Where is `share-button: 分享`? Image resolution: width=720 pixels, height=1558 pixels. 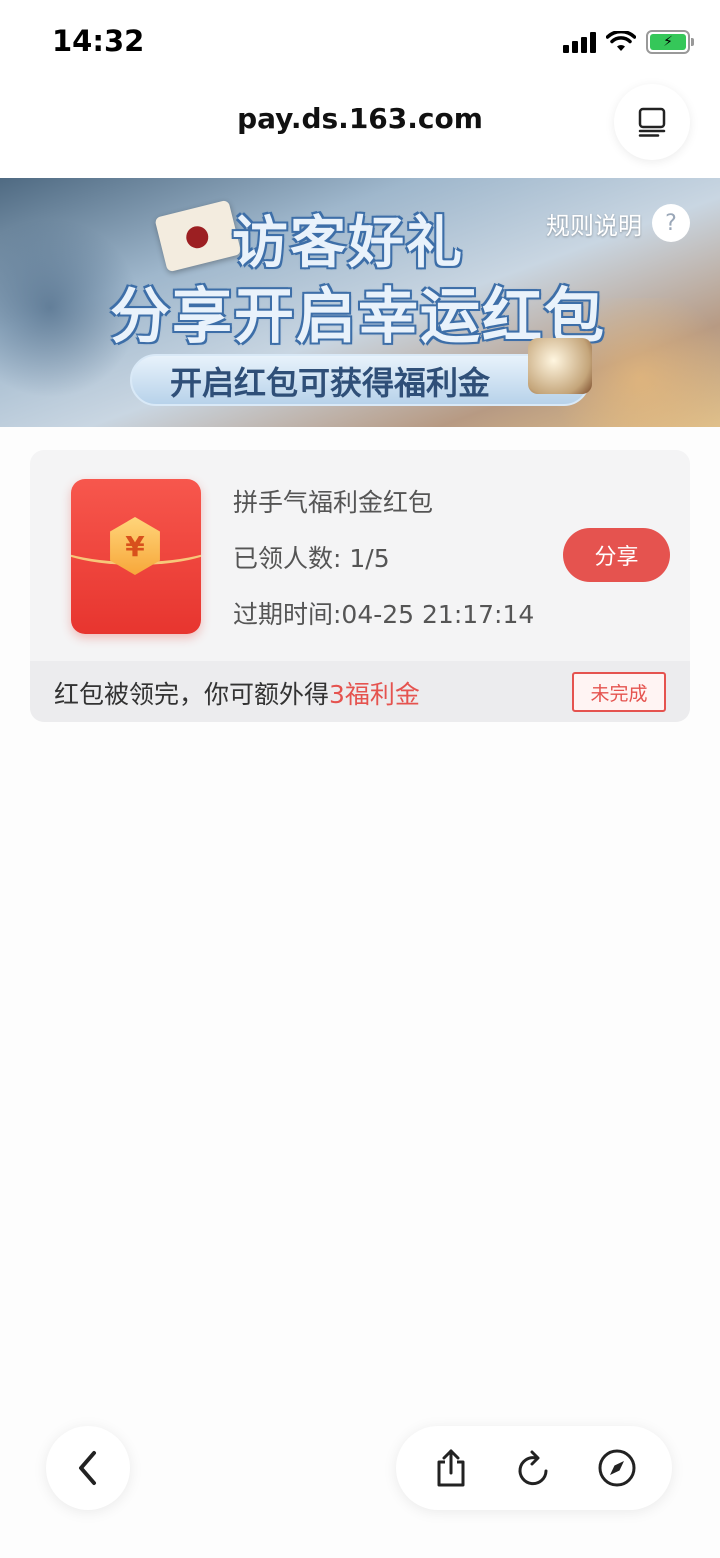 share-button: 分享 is located at coordinates (616, 555).